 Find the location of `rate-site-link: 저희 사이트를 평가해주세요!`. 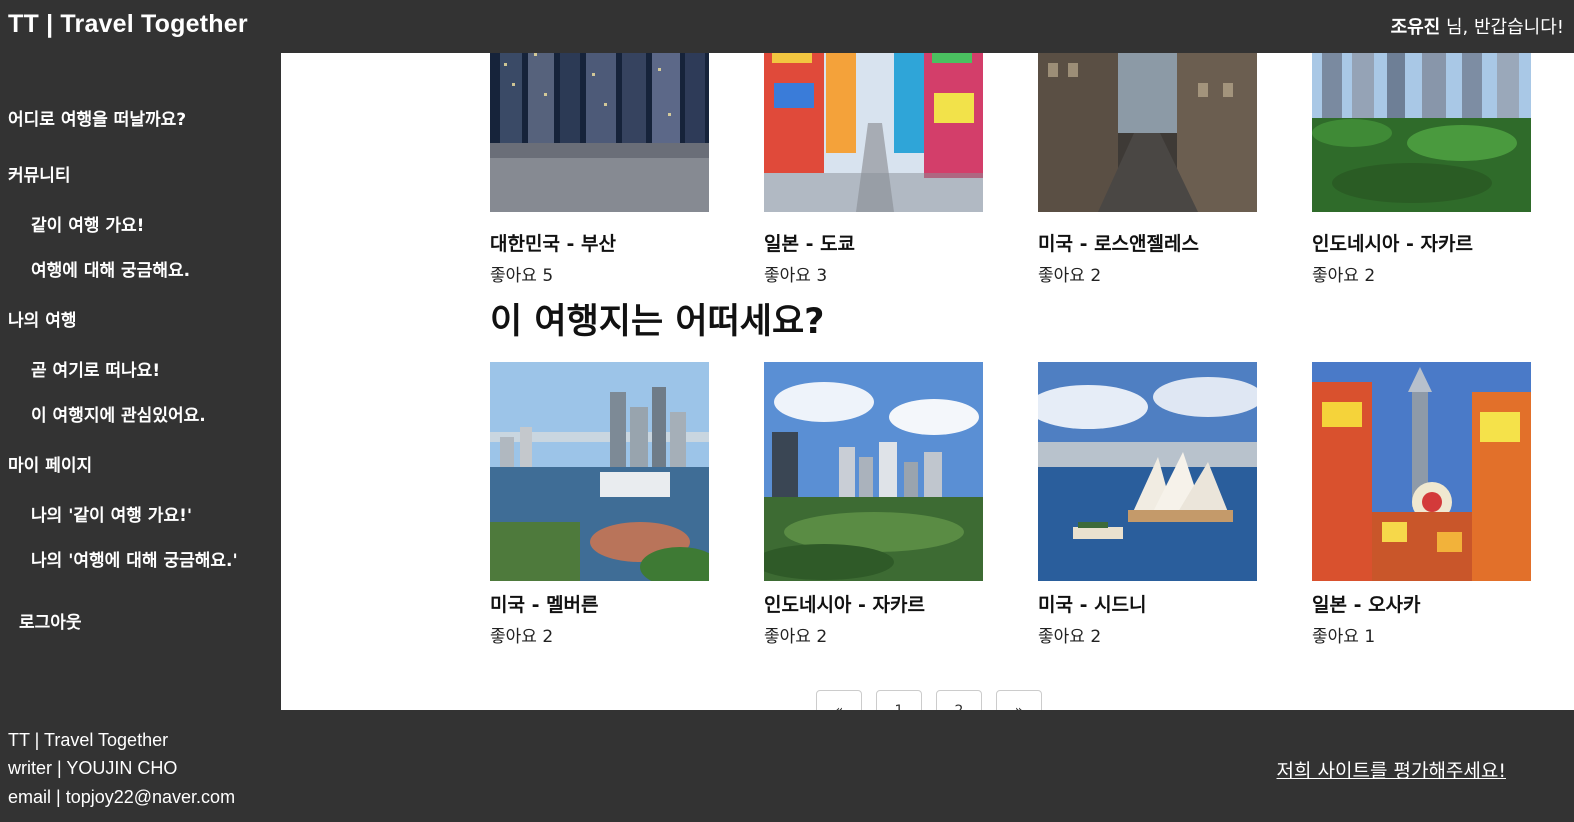

rate-site-link: 저희 사이트를 평가해주세요! is located at coordinates (1391, 769).